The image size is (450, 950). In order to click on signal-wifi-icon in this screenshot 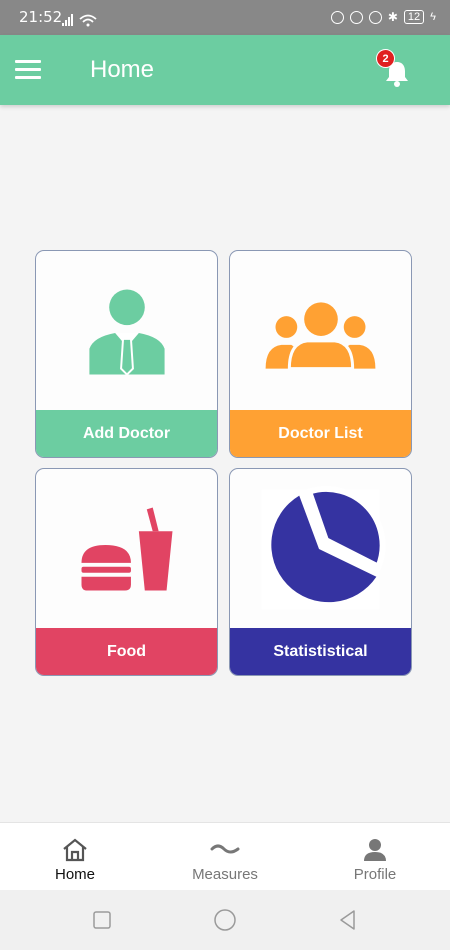, I will do `click(79, 20)`.